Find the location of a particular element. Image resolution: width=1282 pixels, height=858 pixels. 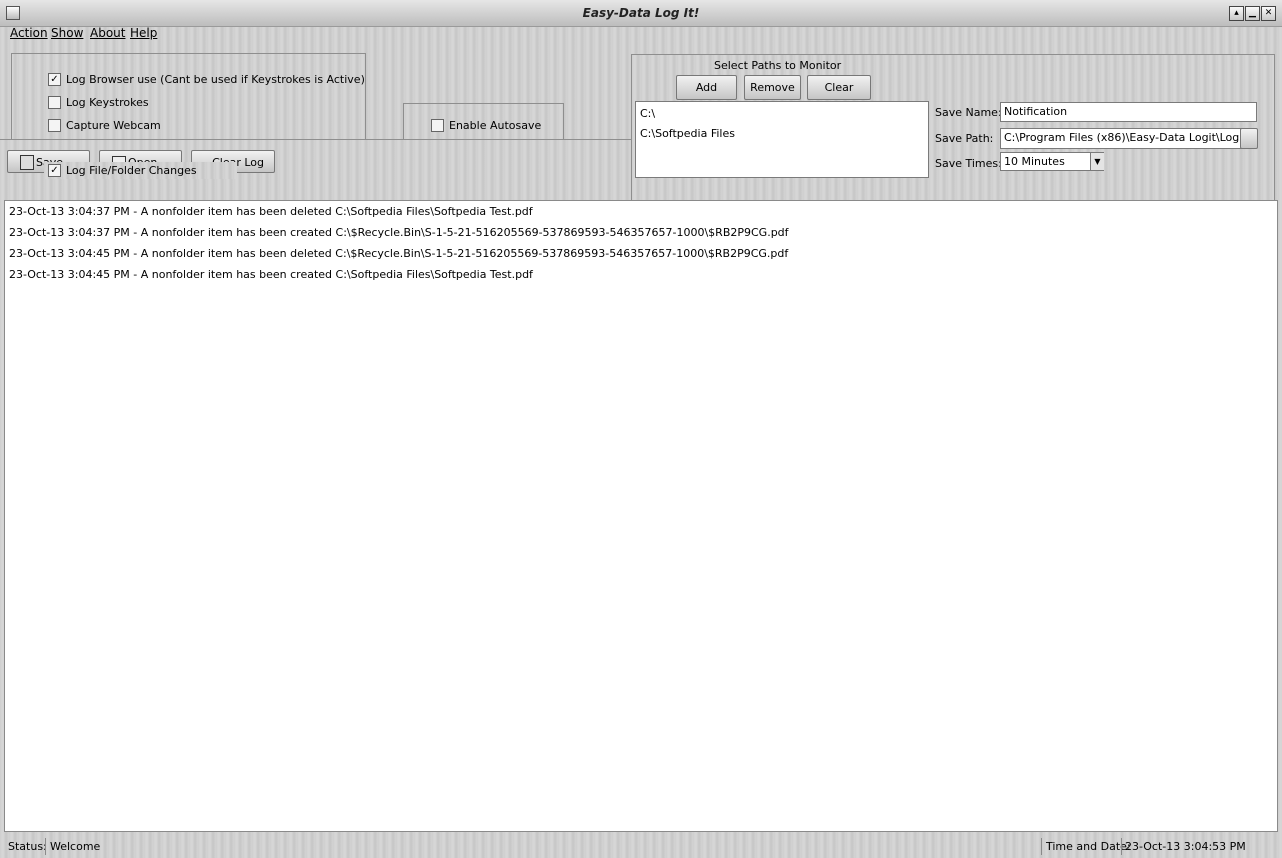

browse-path-button is located at coordinates (1249, 138).